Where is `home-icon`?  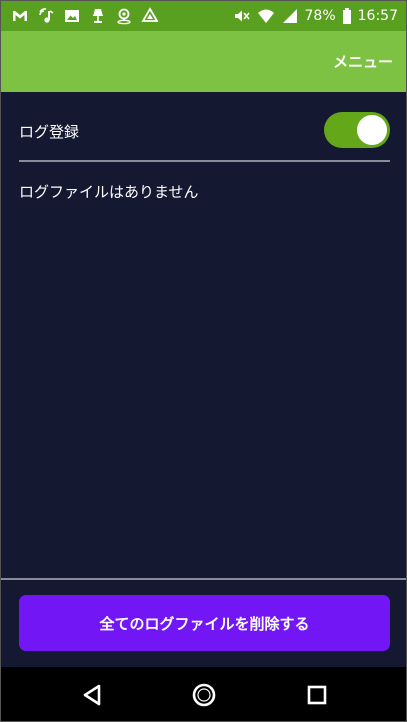
home-icon is located at coordinates (204, 695).